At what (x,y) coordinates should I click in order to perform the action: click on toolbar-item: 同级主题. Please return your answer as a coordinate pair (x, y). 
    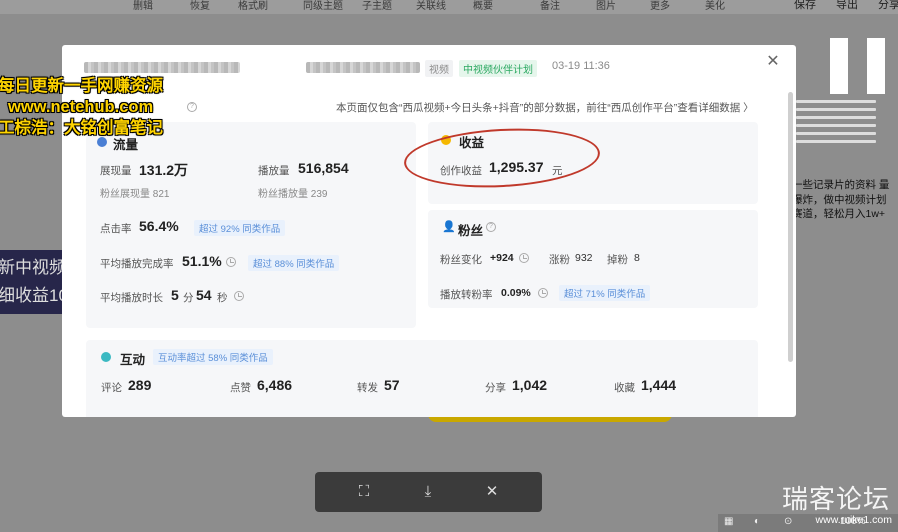
    Looking at the image, I should click on (323, 6).